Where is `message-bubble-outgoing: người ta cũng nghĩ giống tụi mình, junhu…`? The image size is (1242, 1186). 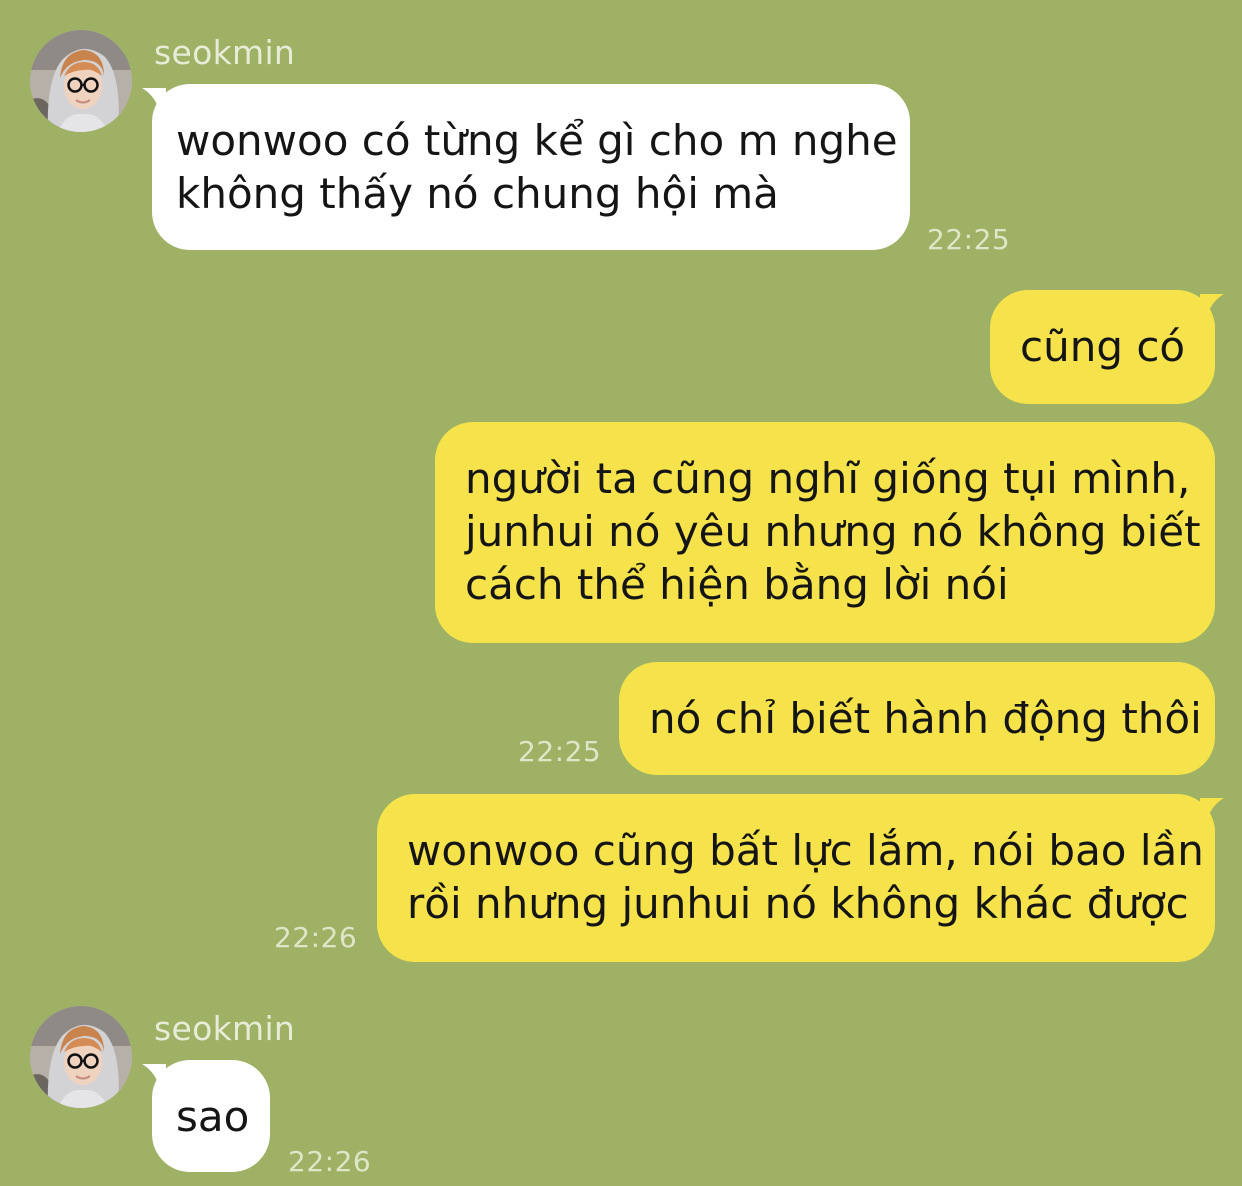
message-bubble-outgoing: người ta cũng nghĩ giống tụi mình, junhu… is located at coordinates (825, 532).